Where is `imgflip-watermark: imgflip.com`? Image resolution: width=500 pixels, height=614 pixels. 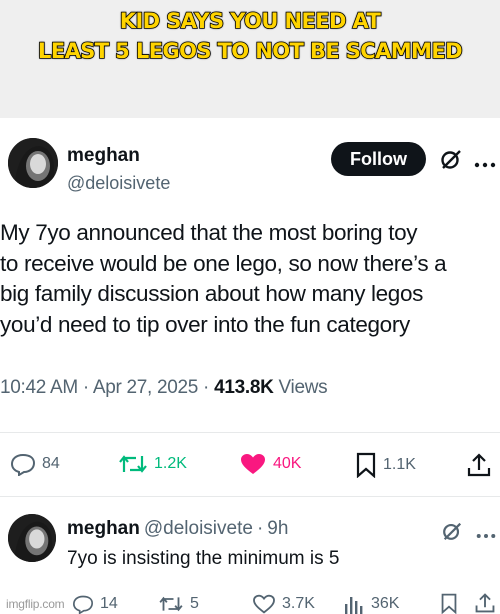
imgflip-watermark: imgflip.com is located at coordinates (35, 604).